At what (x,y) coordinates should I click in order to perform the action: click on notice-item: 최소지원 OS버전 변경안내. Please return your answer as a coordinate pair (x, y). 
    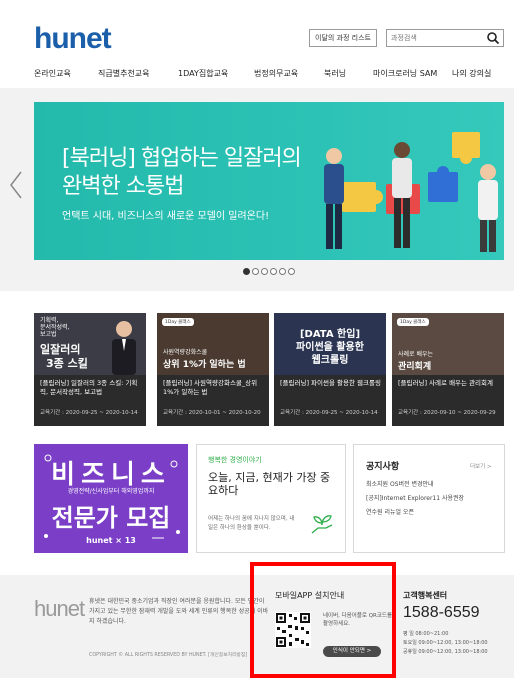
    Looking at the image, I should click on (400, 483).